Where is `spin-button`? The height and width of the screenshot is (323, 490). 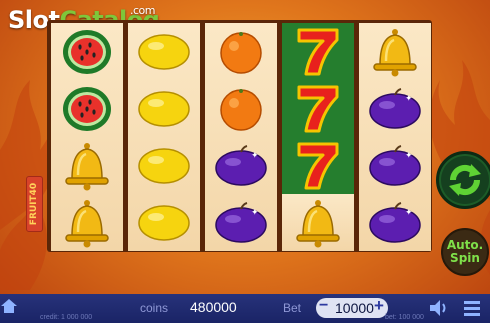
spin-button is located at coordinates (463, 180).